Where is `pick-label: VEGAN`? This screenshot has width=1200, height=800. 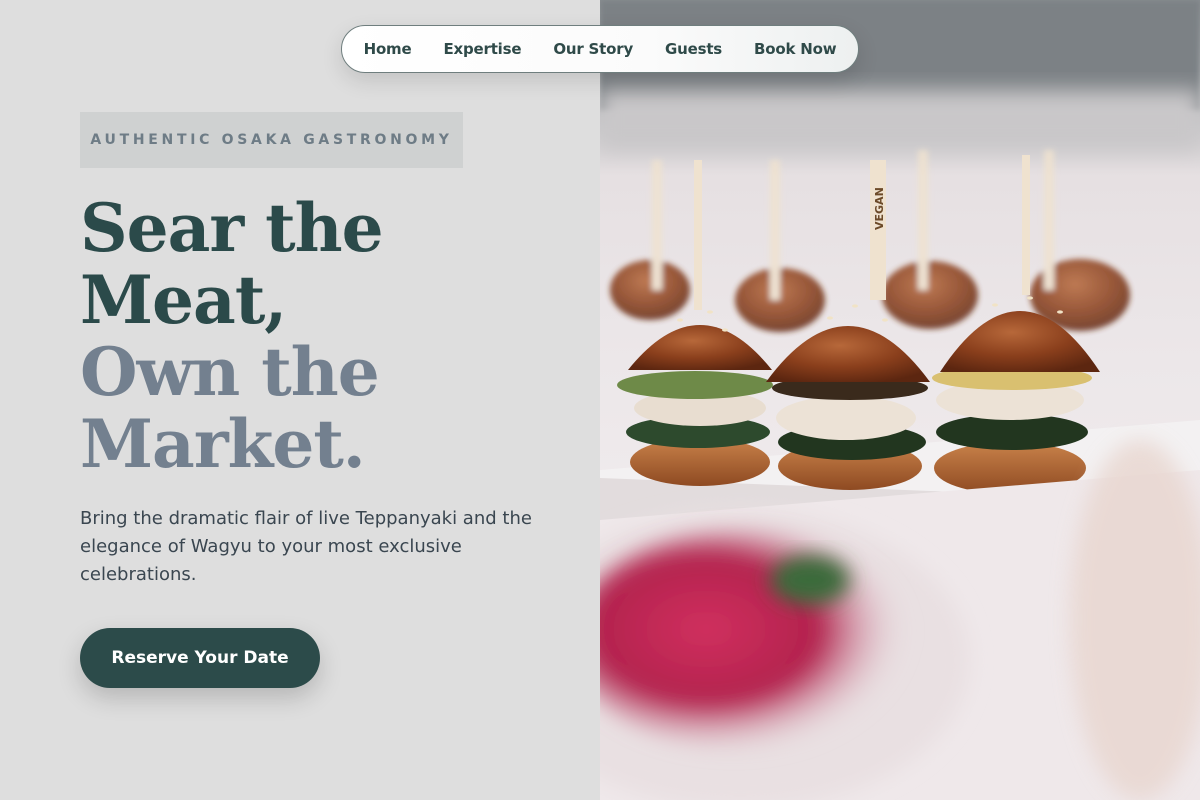 pick-label: VEGAN is located at coordinates (879, 208).